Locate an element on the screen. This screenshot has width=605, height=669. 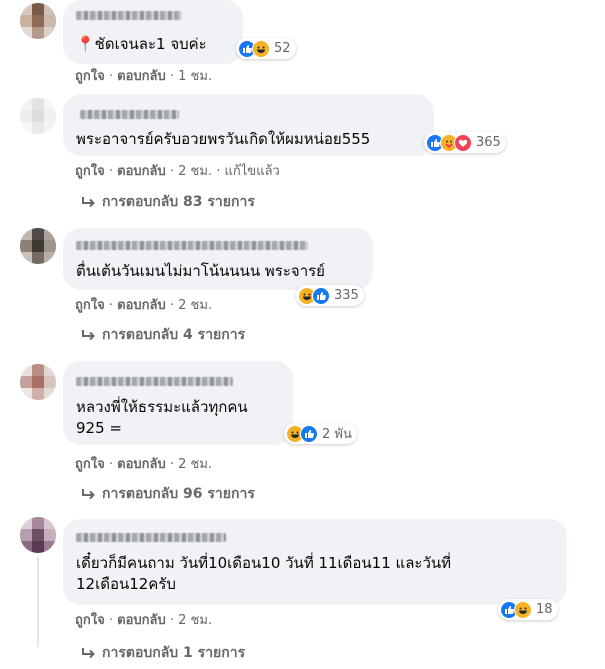
reaction-summary: 365 is located at coordinates (465, 142).